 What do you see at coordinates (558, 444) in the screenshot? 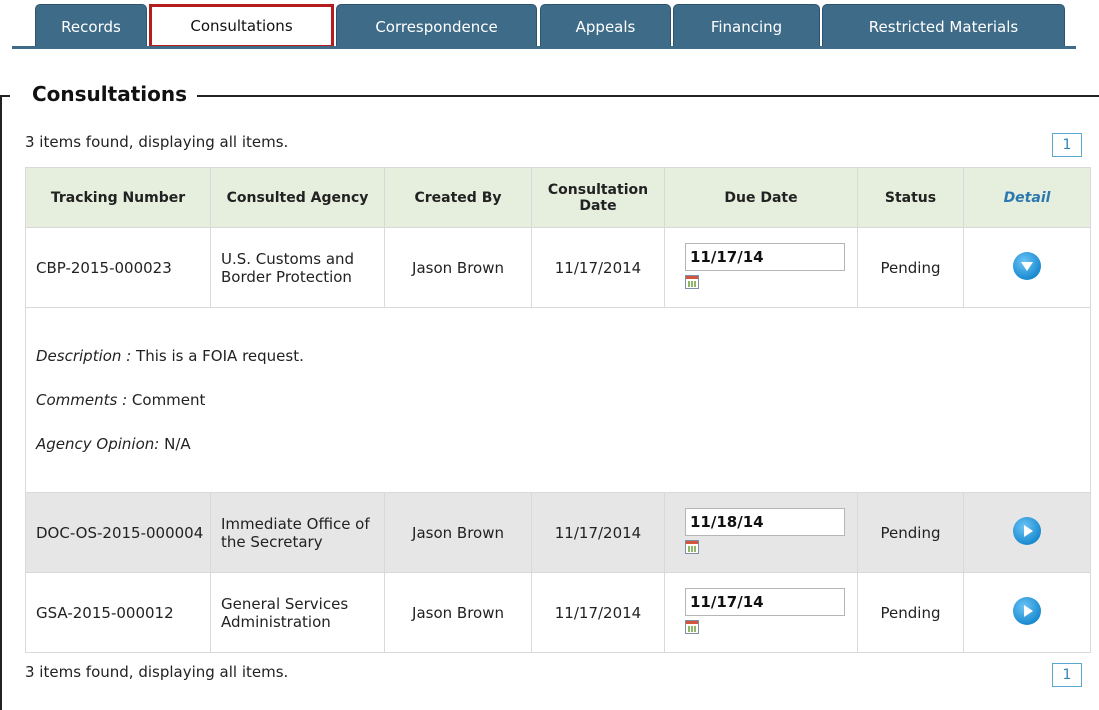
I see `opinion-line: Agency Opinion: N/A` at bounding box center [558, 444].